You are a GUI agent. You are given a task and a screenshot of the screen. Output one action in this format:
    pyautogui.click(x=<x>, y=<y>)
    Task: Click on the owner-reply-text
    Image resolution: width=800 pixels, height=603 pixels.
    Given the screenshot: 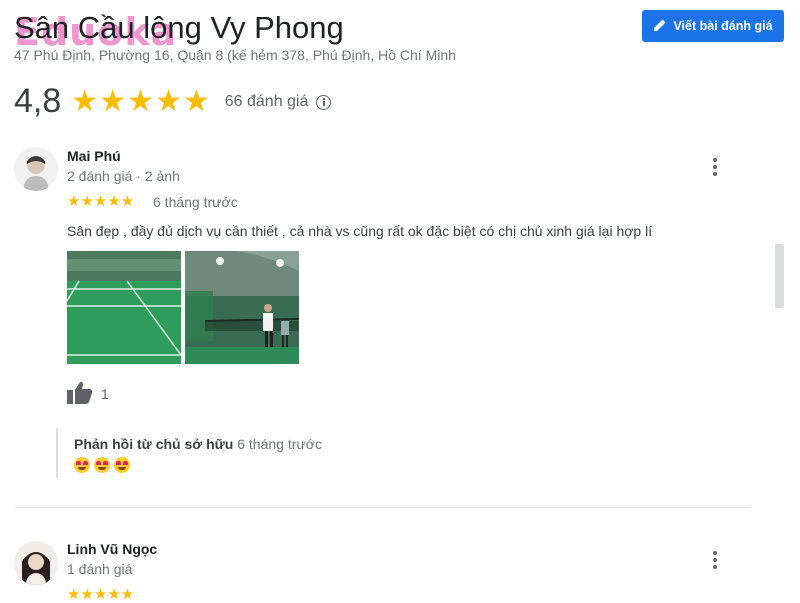 What is the action you would take?
    pyautogui.click(x=102, y=465)
    